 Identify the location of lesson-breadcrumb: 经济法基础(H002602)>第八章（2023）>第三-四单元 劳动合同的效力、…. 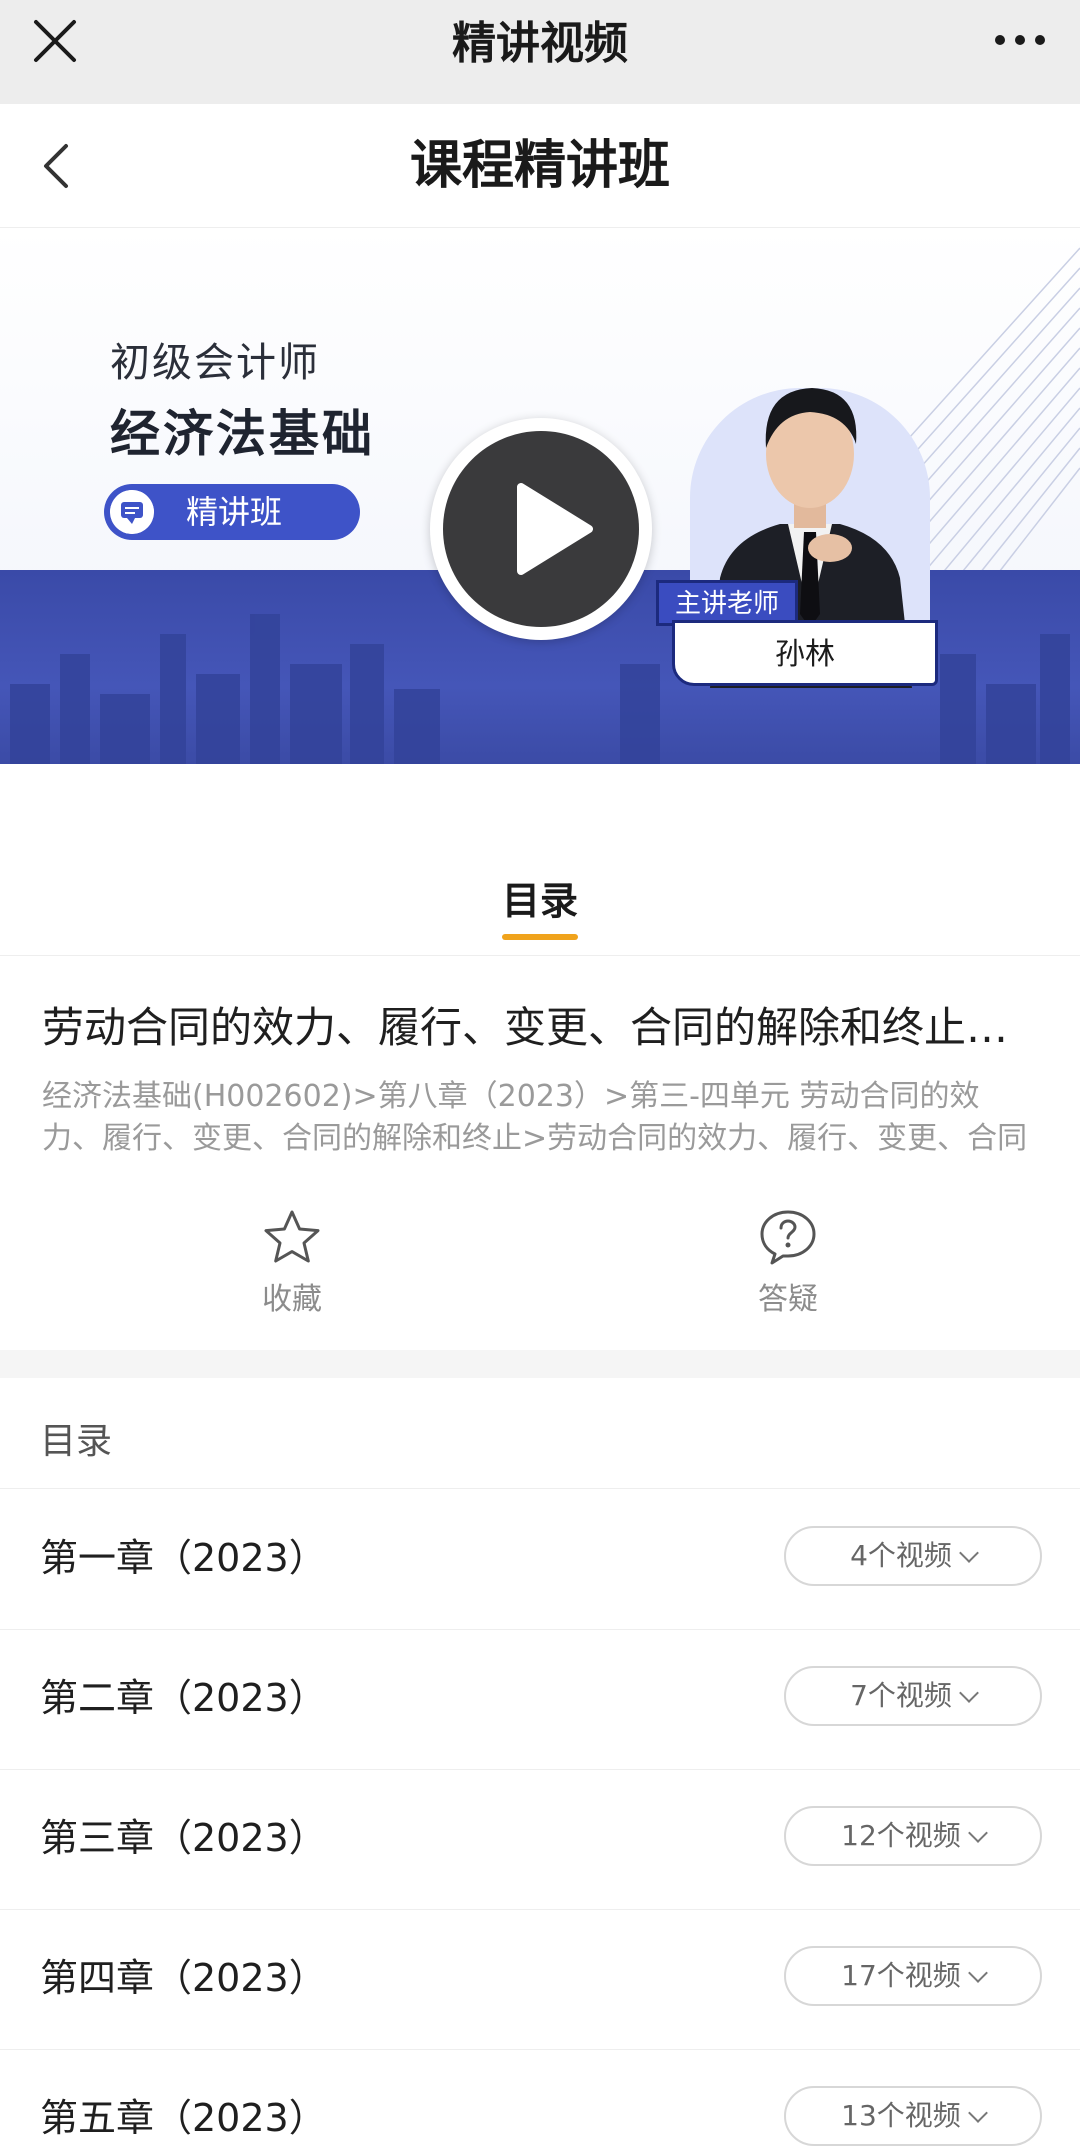
(535, 1117).